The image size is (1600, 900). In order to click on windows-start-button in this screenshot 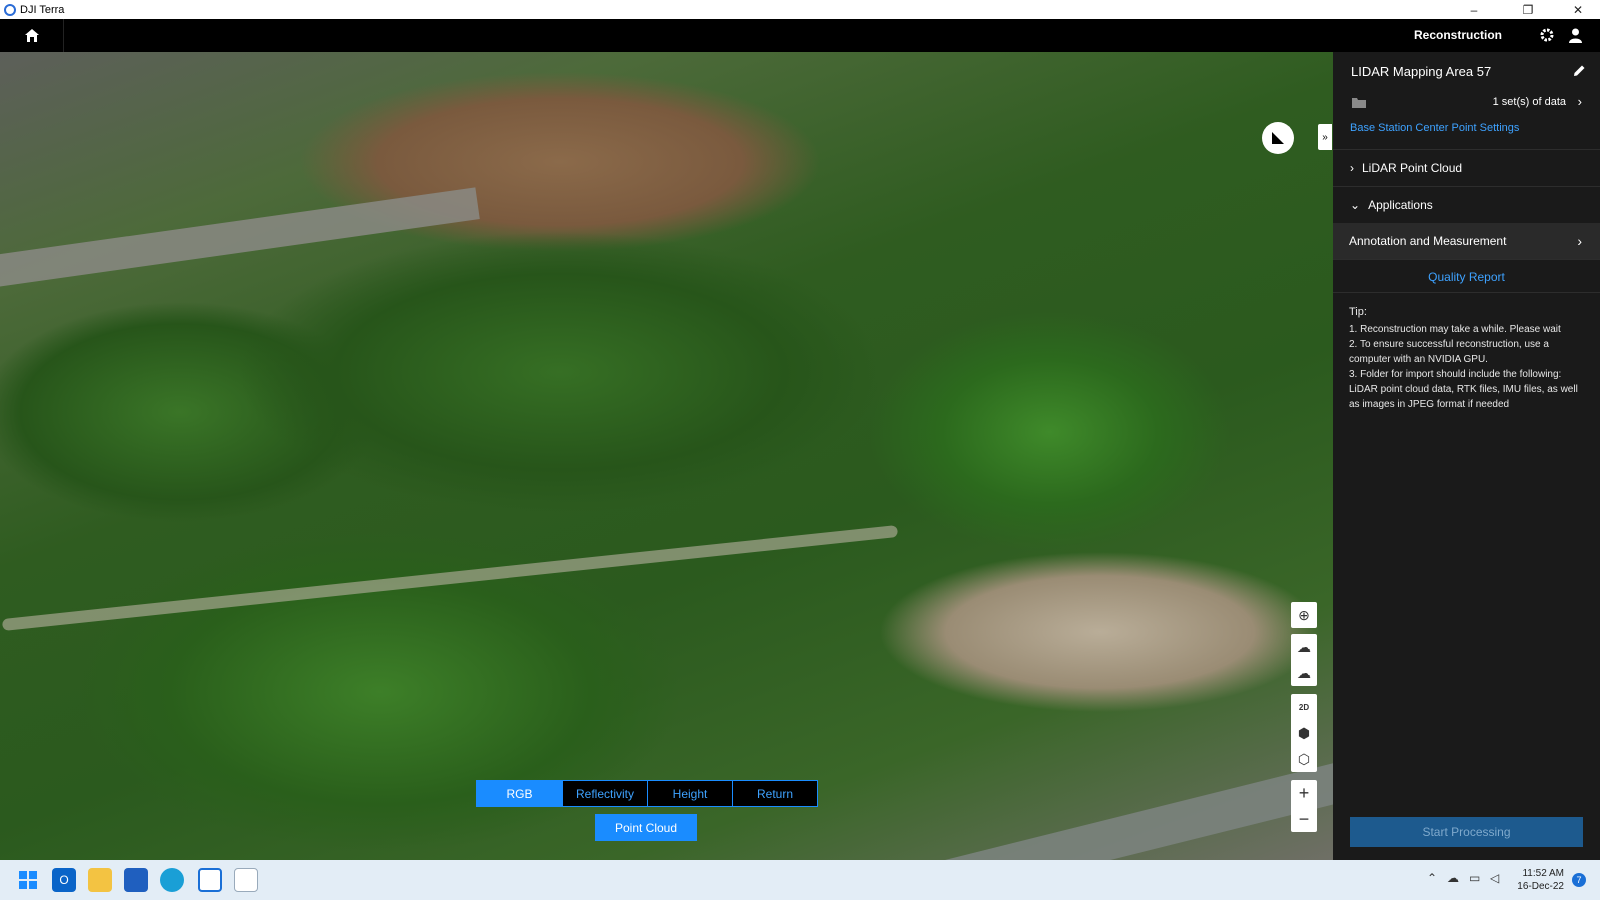, I will do `click(28, 880)`.